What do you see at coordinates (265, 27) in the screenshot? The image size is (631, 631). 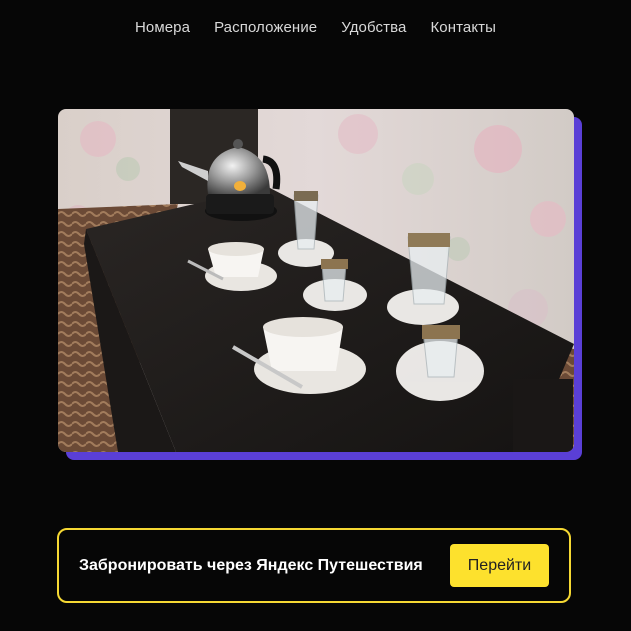 I see `nav-item-location: Расположение` at bounding box center [265, 27].